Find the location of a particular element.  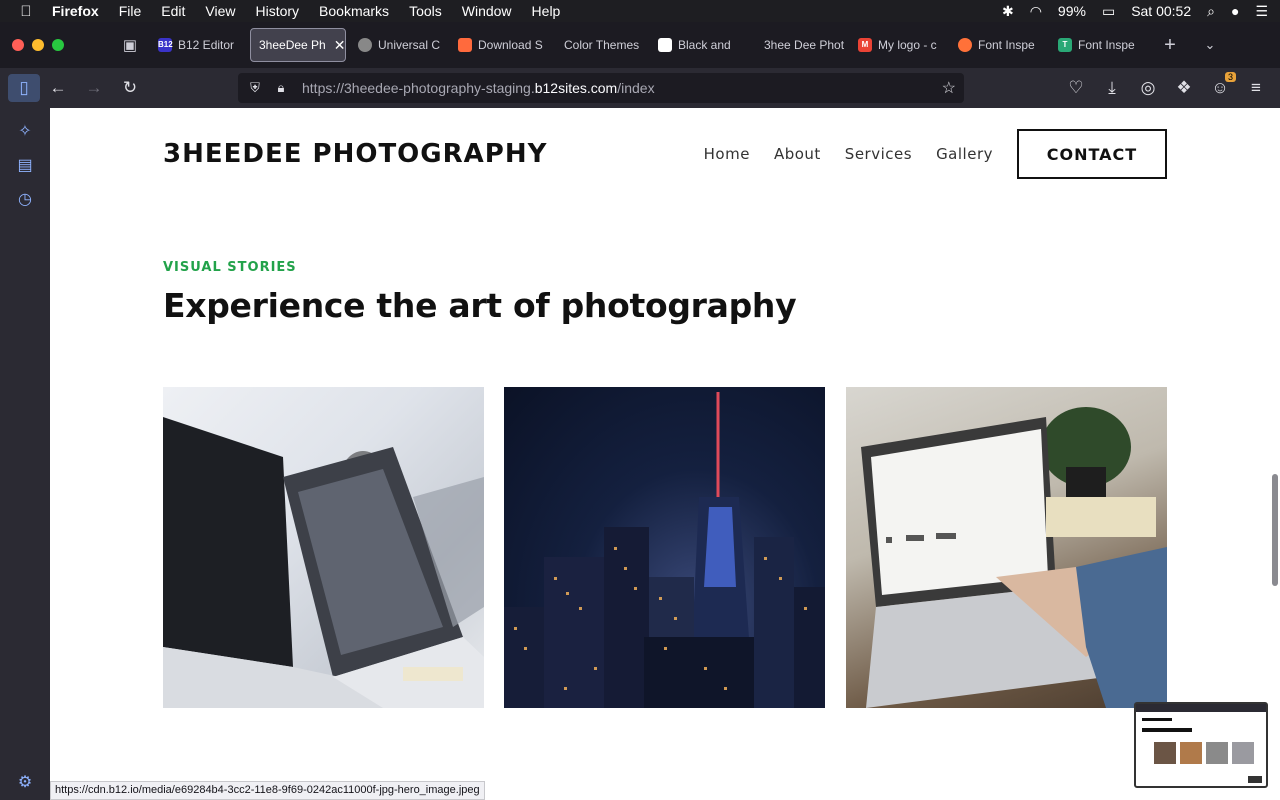

nav-services: Services is located at coordinates (878, 154).